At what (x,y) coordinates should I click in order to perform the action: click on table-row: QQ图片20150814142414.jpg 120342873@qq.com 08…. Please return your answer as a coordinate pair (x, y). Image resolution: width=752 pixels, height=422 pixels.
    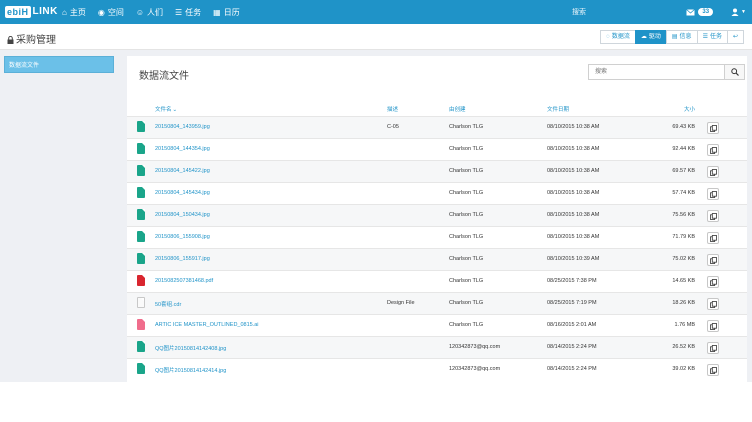
    Looking at the image, I should click on (437, 369).